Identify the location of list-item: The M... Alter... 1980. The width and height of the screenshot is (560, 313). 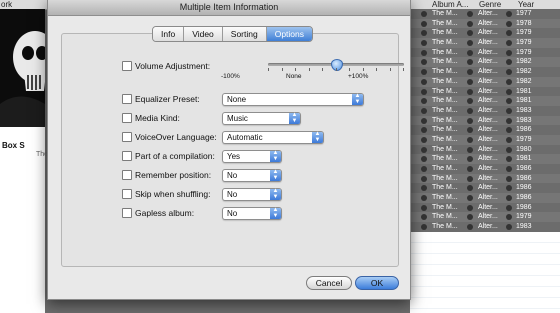
(485, 149).